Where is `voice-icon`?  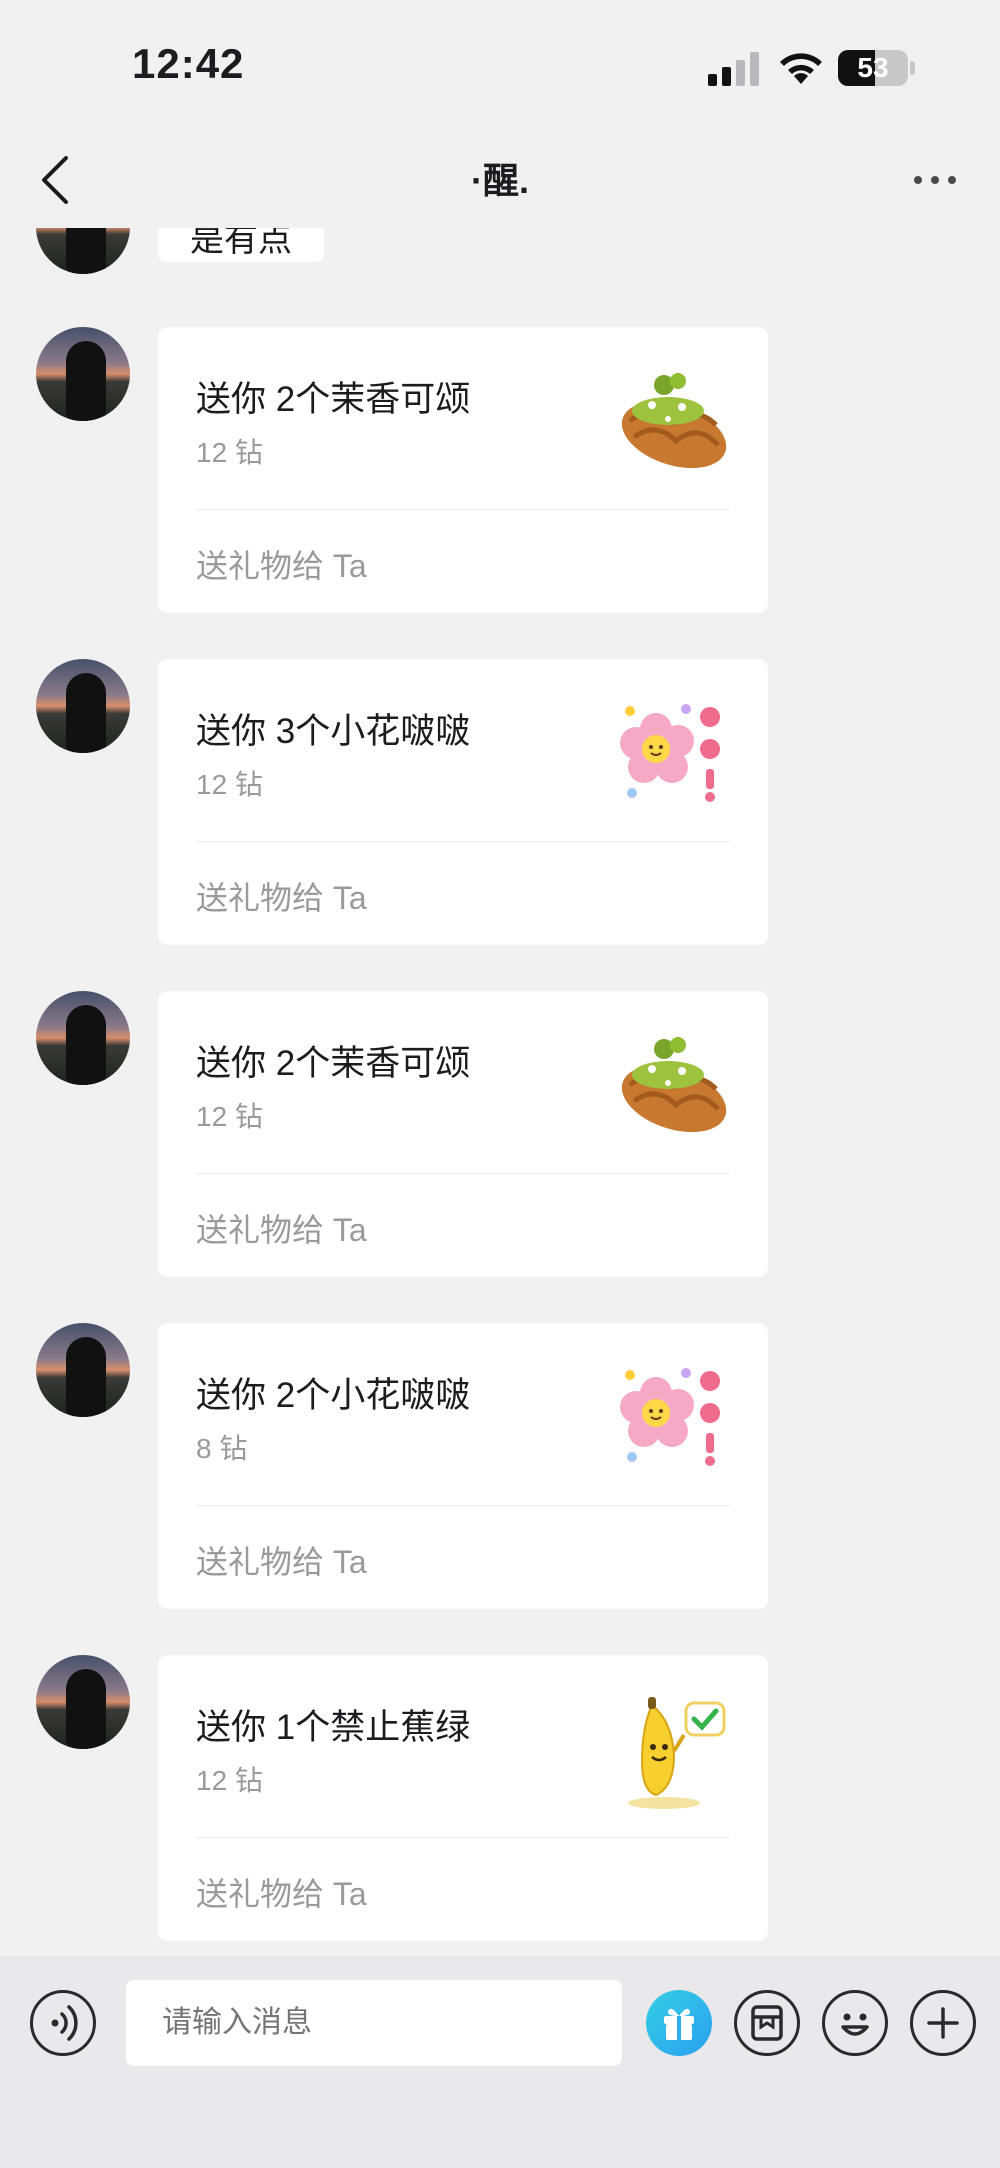
voice-icon is located at coordinates (64, 2023).